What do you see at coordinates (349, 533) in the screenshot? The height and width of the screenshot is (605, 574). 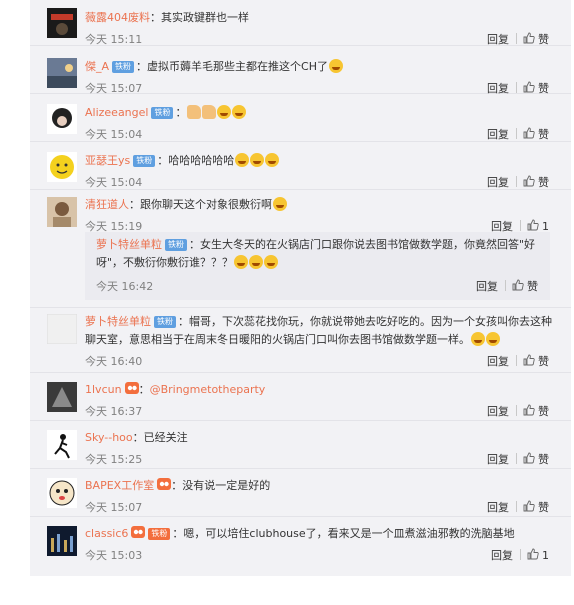 I see `comment-text: 嗯，可以培住clubhouse了，看来又是一个皿煮滋油邪教的洗脑基地` at bounding box center [349, 533].